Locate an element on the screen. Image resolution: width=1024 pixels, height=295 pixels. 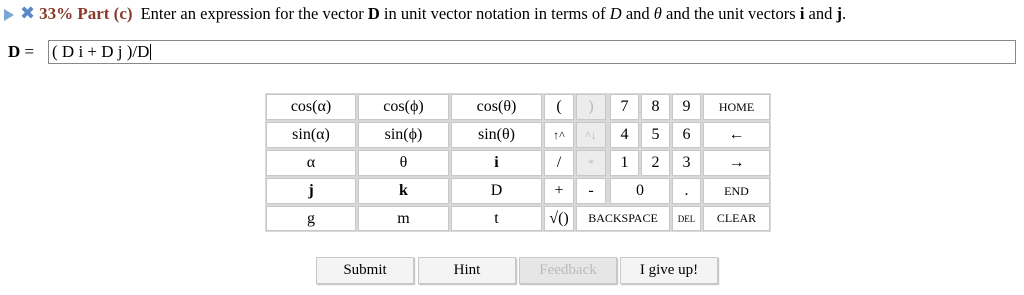
key-0: 0 is located at coordinates (640, 191).